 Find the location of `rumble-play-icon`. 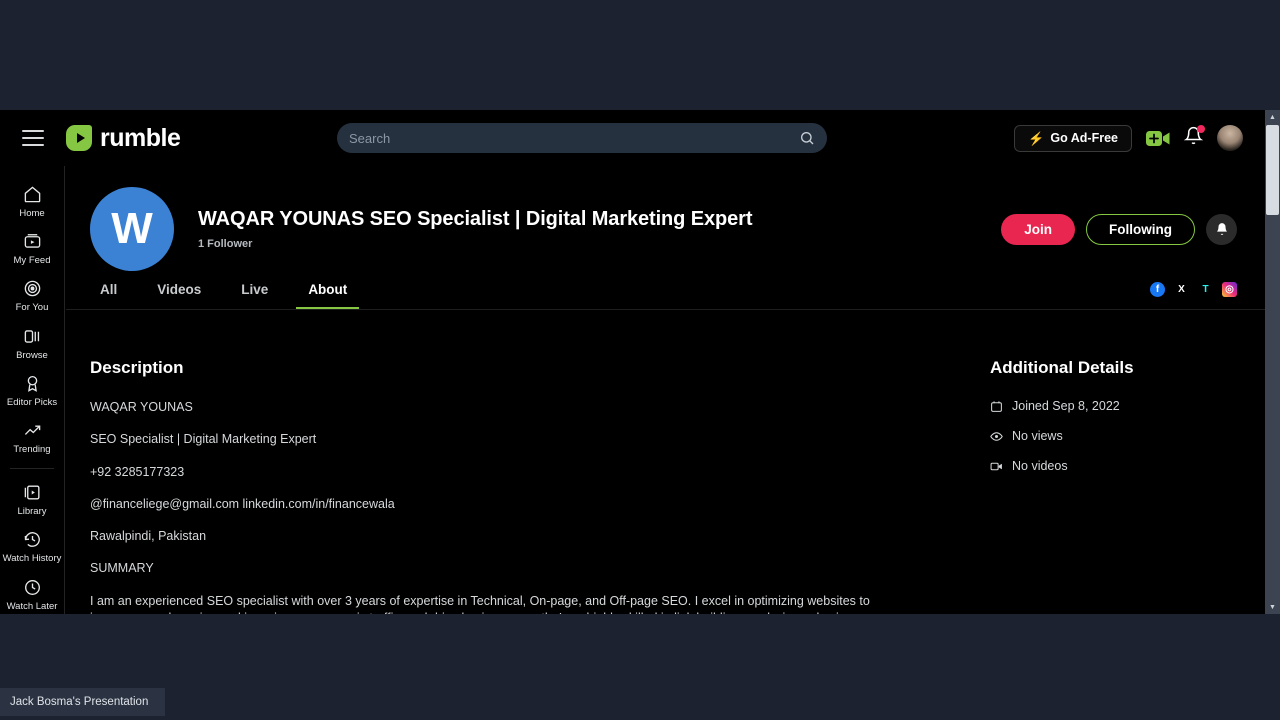

rumble-play-icon is located at coordinates (79, 138).